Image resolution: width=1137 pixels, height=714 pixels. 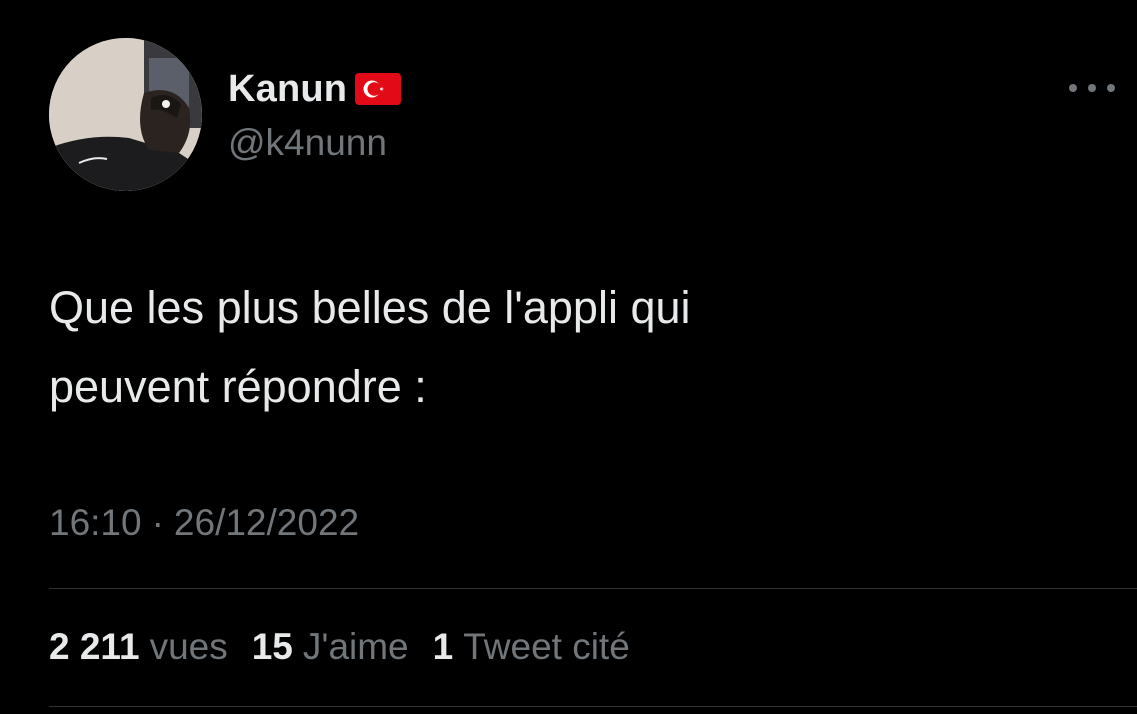 I want to click on turkey-flag-icon, so click(x=378, y=89).